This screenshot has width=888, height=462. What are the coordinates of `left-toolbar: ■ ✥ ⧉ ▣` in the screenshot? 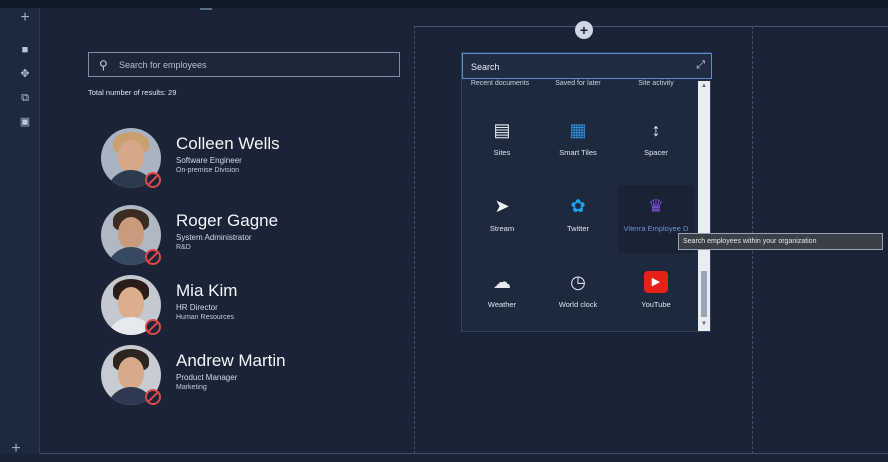 It's located at (20, 231).